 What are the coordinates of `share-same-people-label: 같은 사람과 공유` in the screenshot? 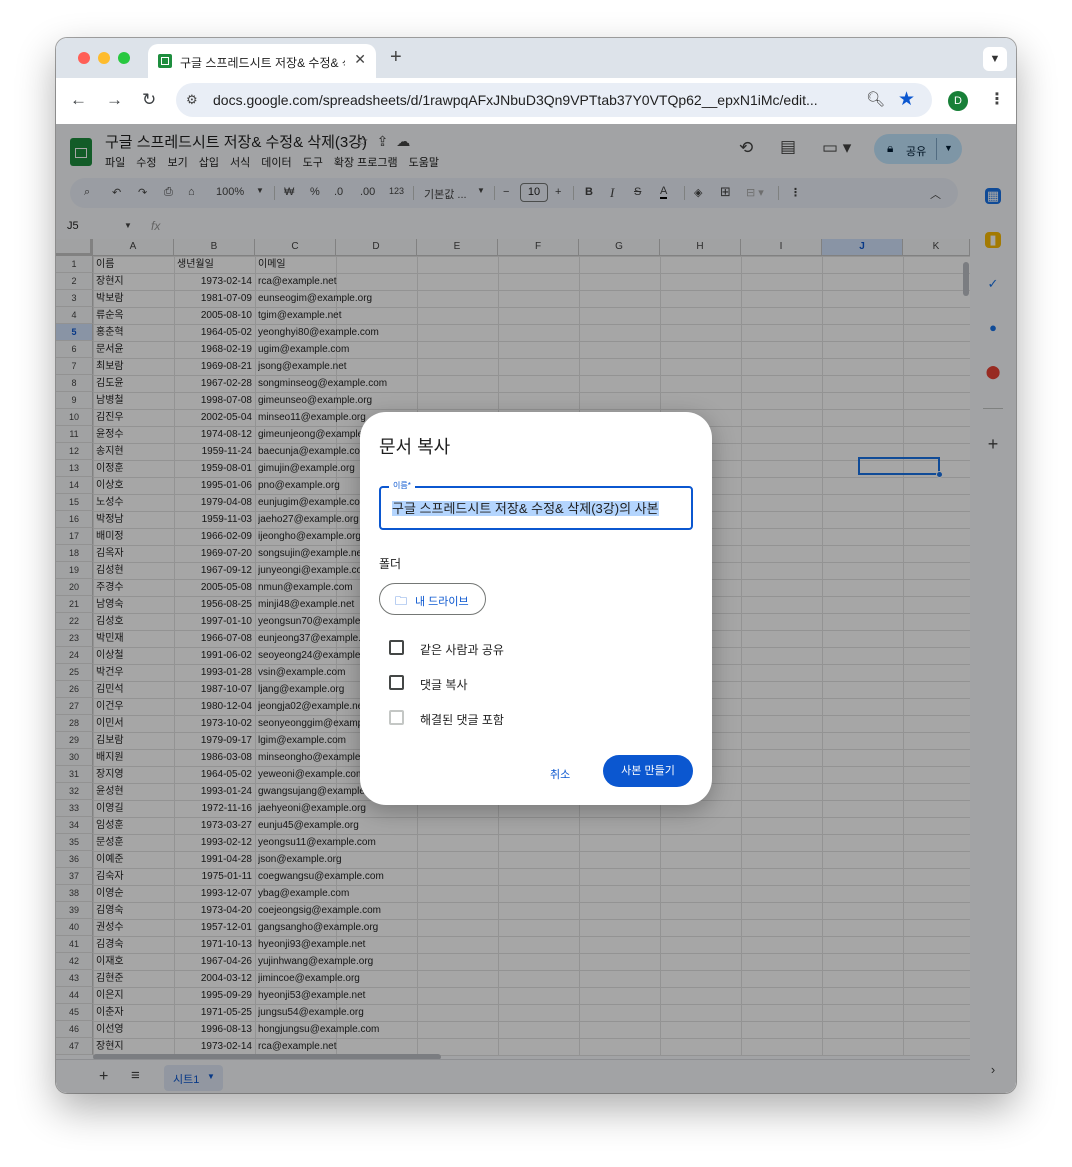 It's located at (462, 650).